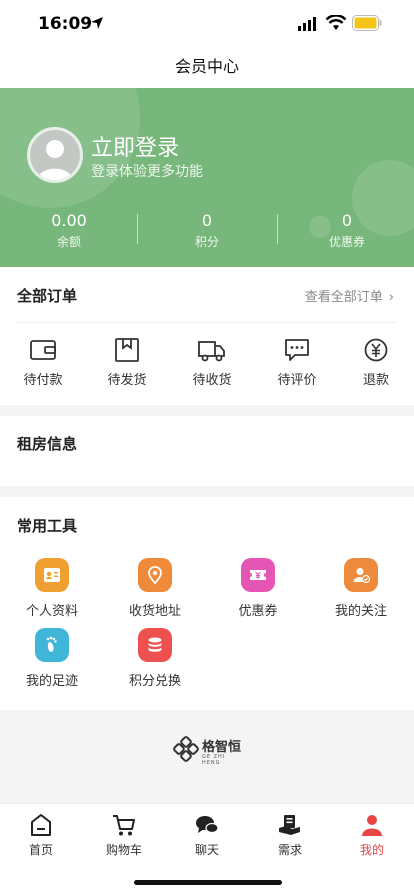 The width and height of the screenshot is (414, 896). Describe the element at coordinates (155, 575) in the screenshot. I see `location-pin-icon` at that location.